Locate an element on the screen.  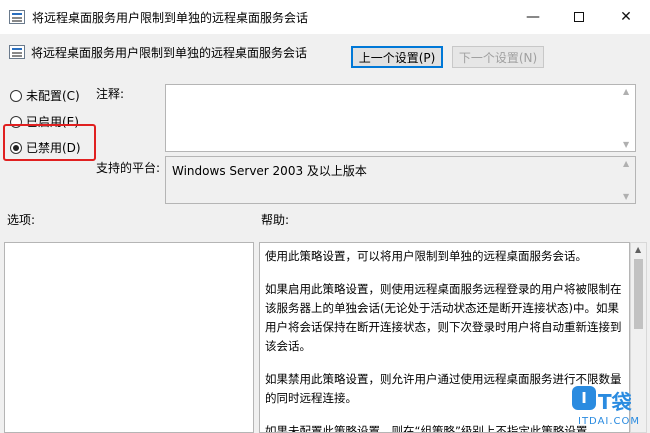
help-paragraph: 使用此策略设置，可以将用户限制到单独的远程桌面服务会话。 is located at coordinates (426, 256).